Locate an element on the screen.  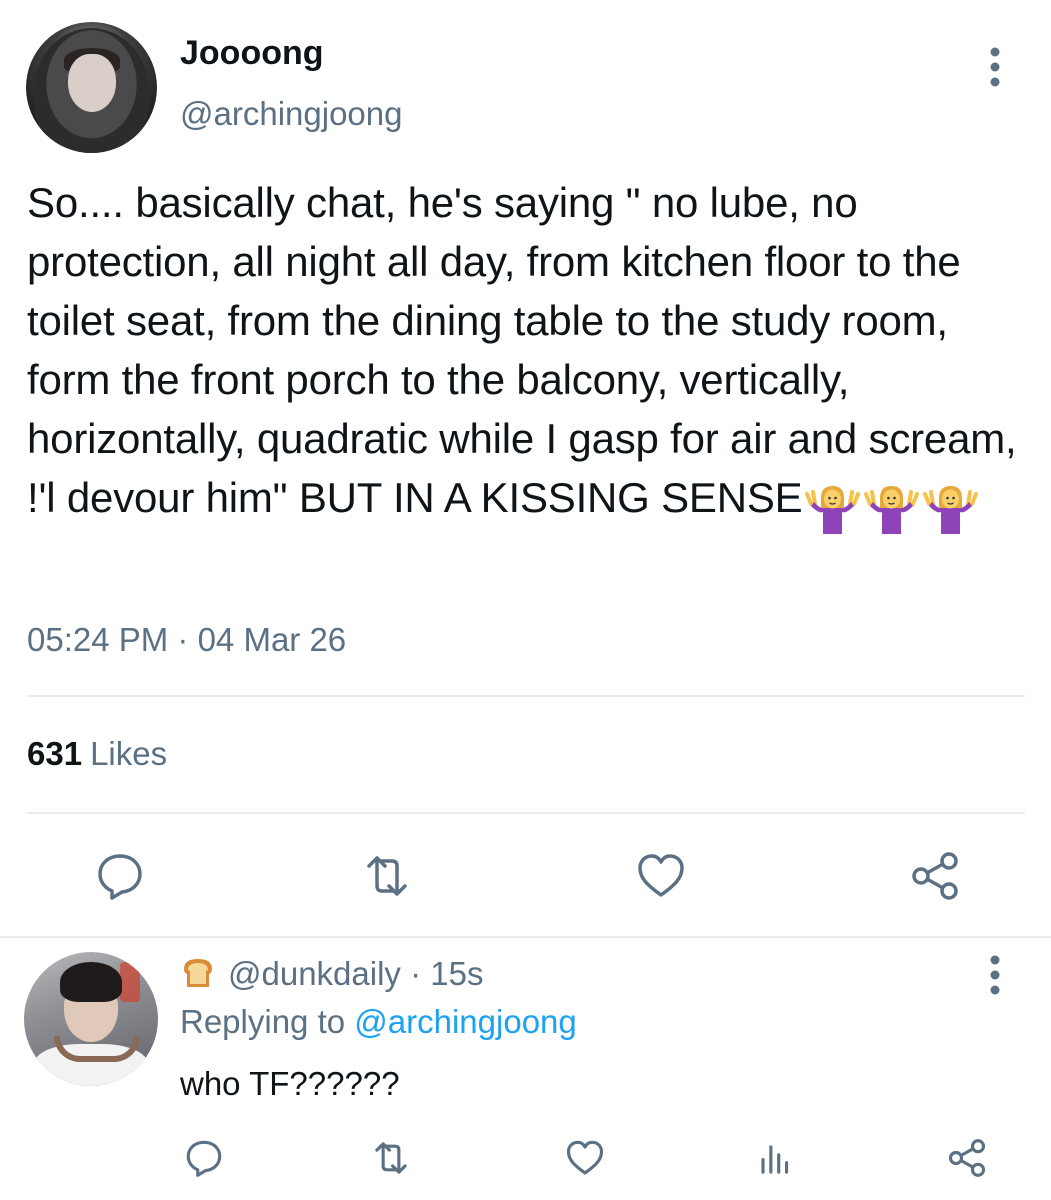
avatar-face is located at coordinates (92, 83).